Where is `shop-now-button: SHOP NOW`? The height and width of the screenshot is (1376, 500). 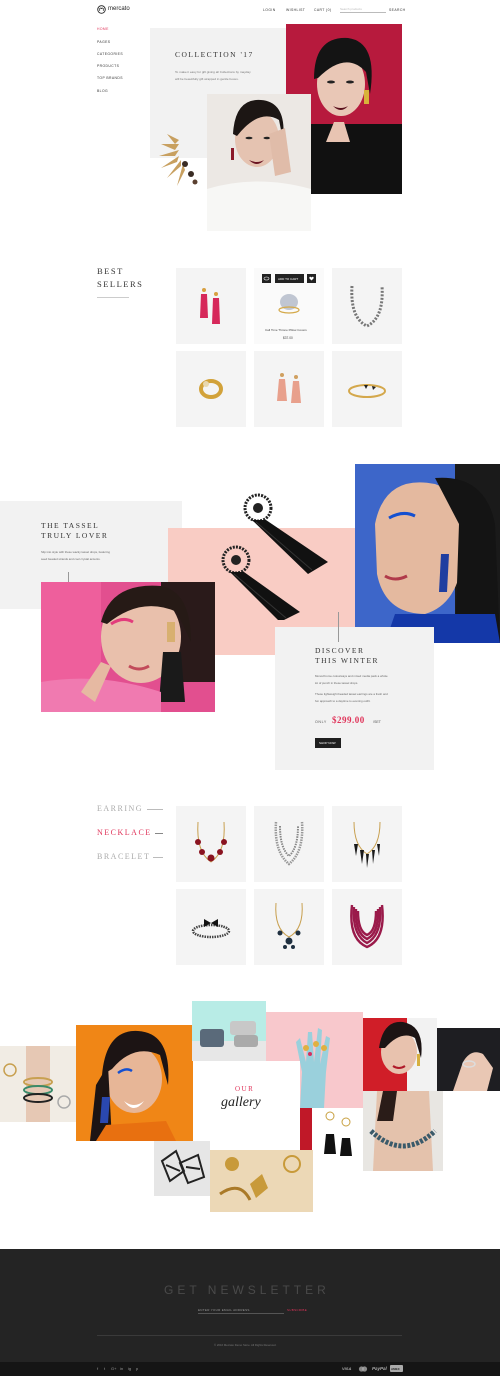 shop-now-button: SHOP NOW is located at coordinates (328, 743).